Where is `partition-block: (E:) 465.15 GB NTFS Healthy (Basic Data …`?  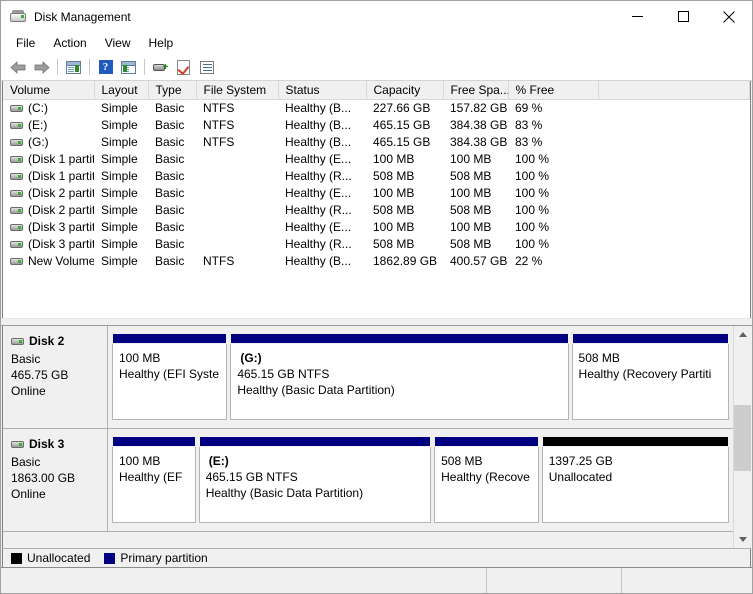
partition-block: (E:) 465.15 GB NTFS Healthy (Basic Data … is located at coordinates (315, 479).